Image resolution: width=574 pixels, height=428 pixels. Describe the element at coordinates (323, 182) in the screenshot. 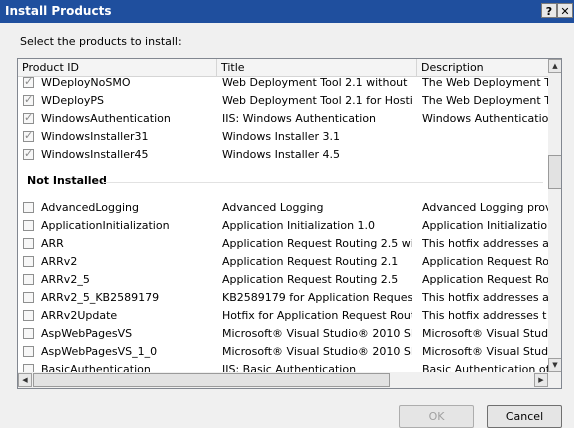

I see `group-divider` at that location.